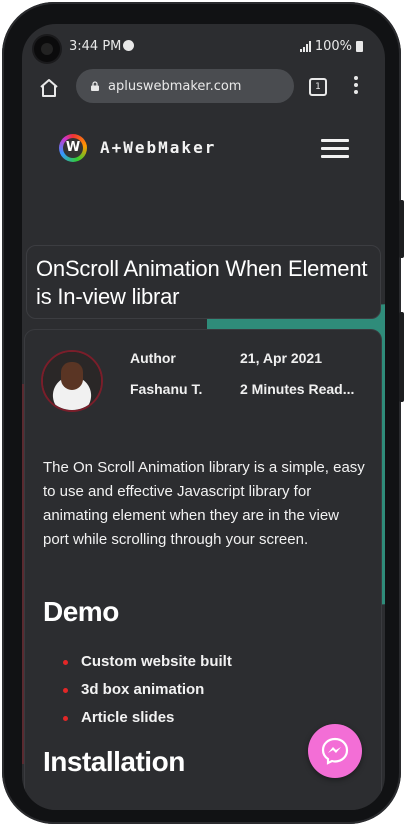 The image size is (405, 826). I want to click on demo-heading: Demo, so click(81, 611).